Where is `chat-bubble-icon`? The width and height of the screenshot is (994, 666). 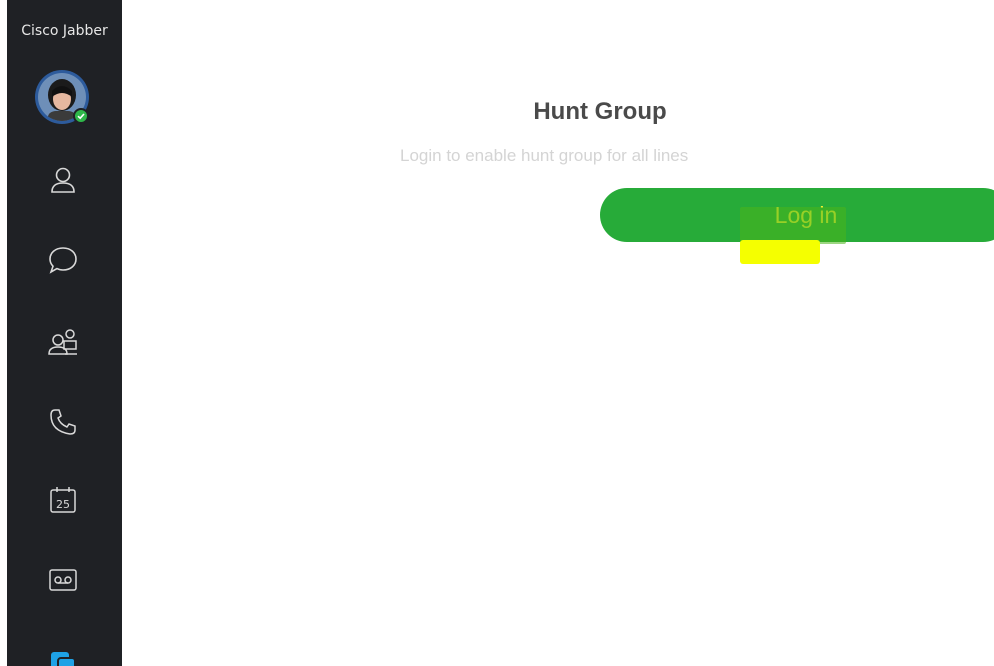 chat-bubble-icon is located at coordinates (63, 260).